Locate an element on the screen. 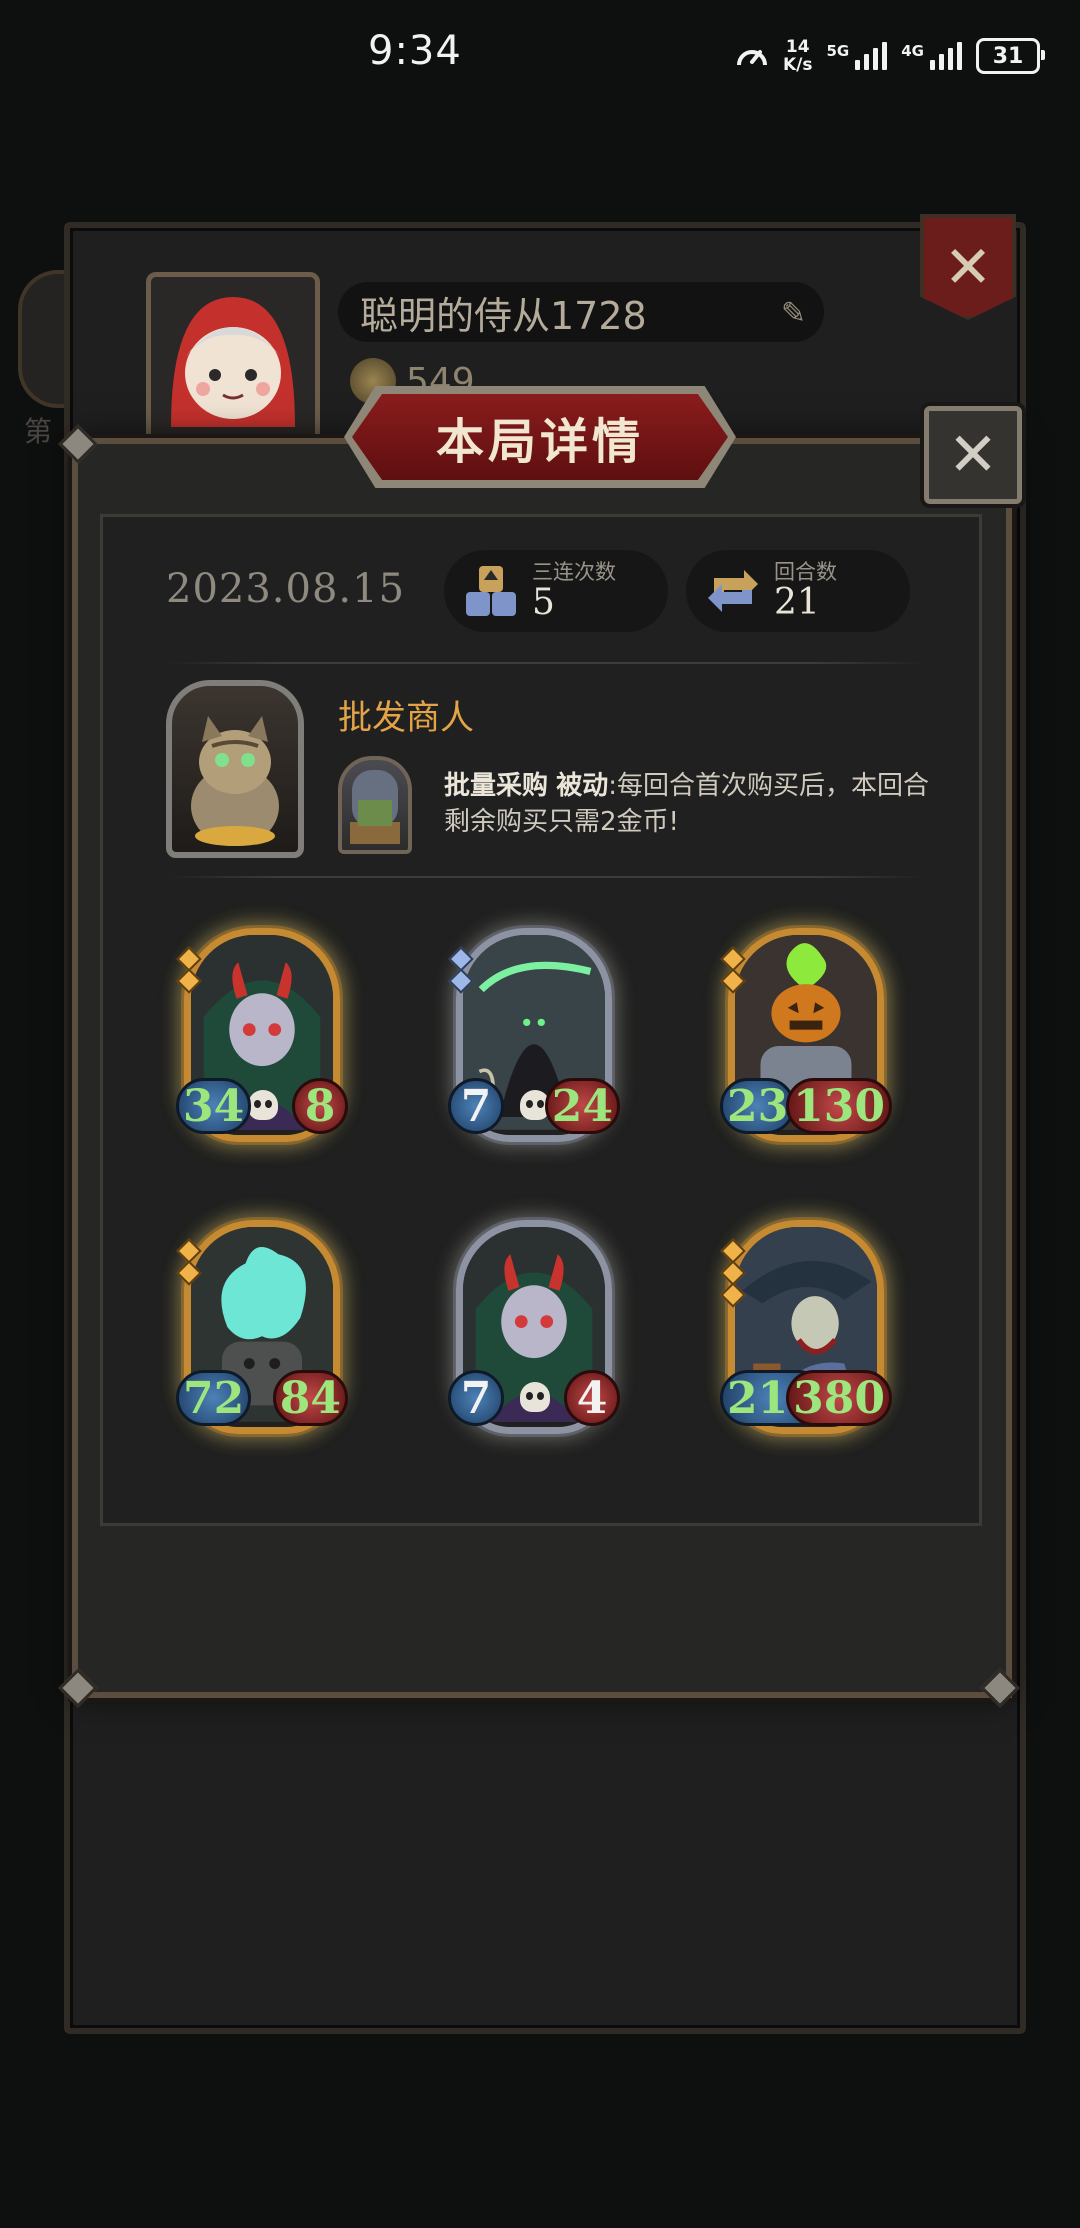 The image size is (1080, 2228). bulk-purchase-icon is located at coordinates (375, 807).